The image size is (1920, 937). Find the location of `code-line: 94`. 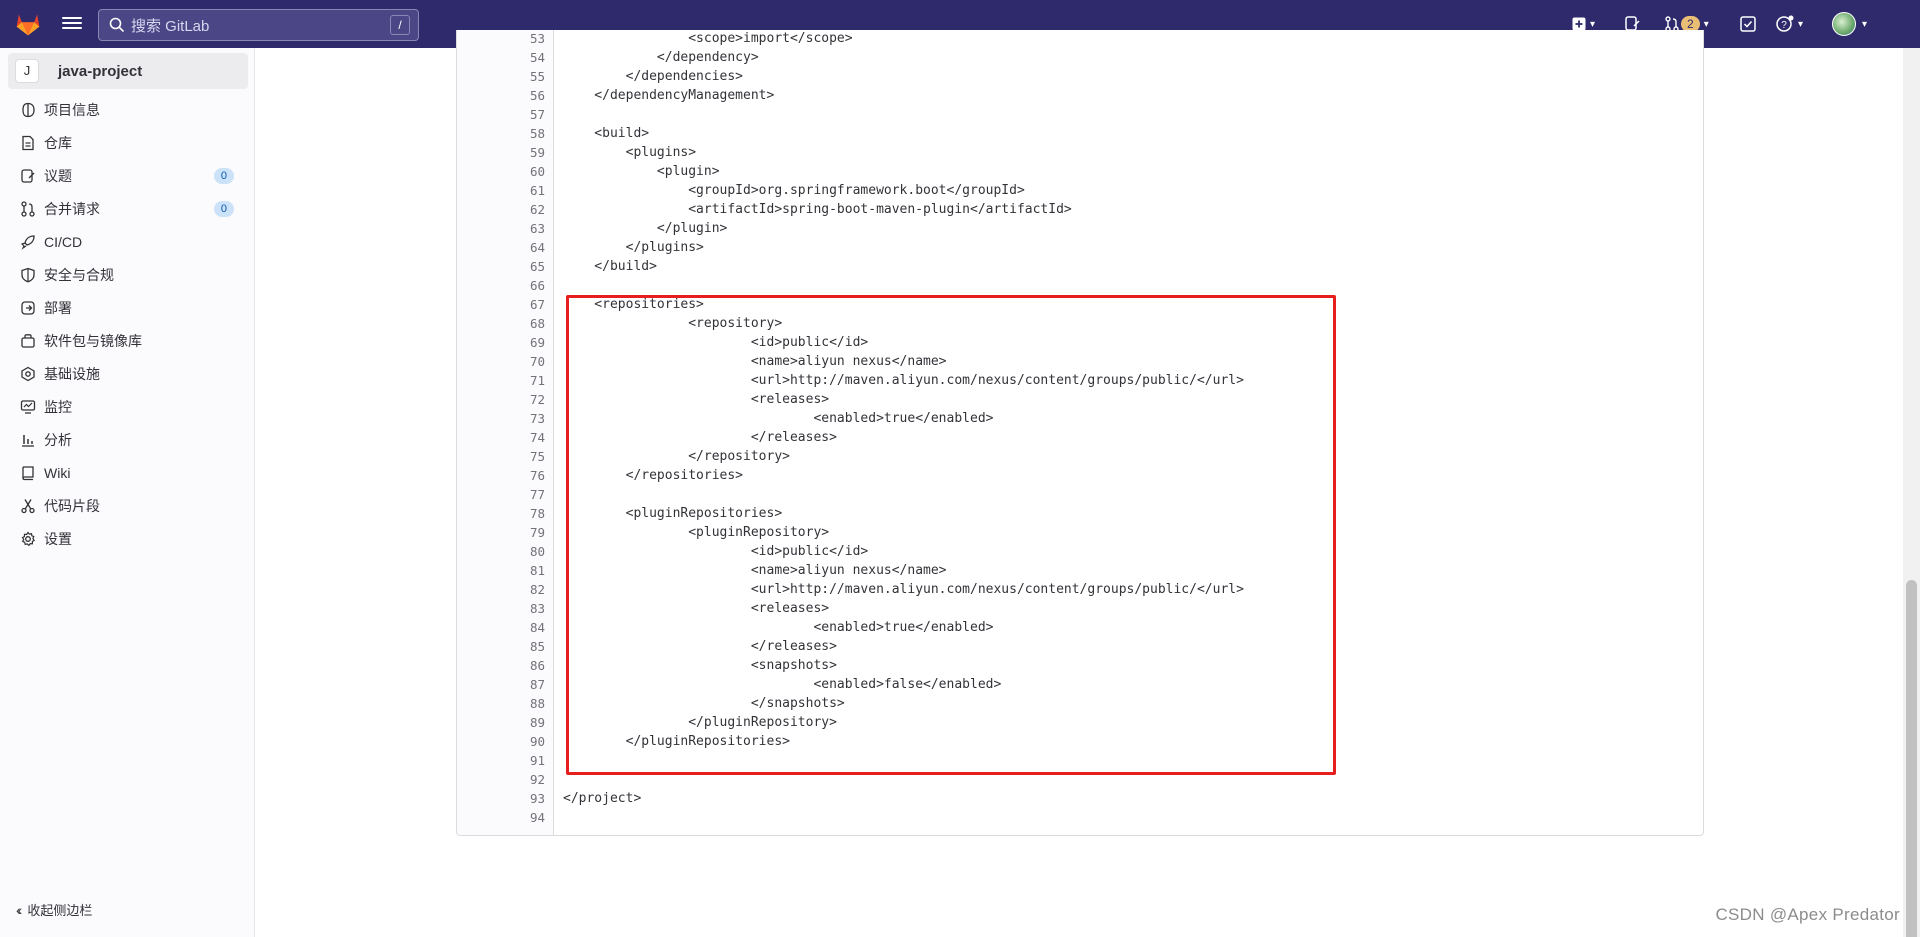

code-line: 94 is located at coordinates (1080, 817).